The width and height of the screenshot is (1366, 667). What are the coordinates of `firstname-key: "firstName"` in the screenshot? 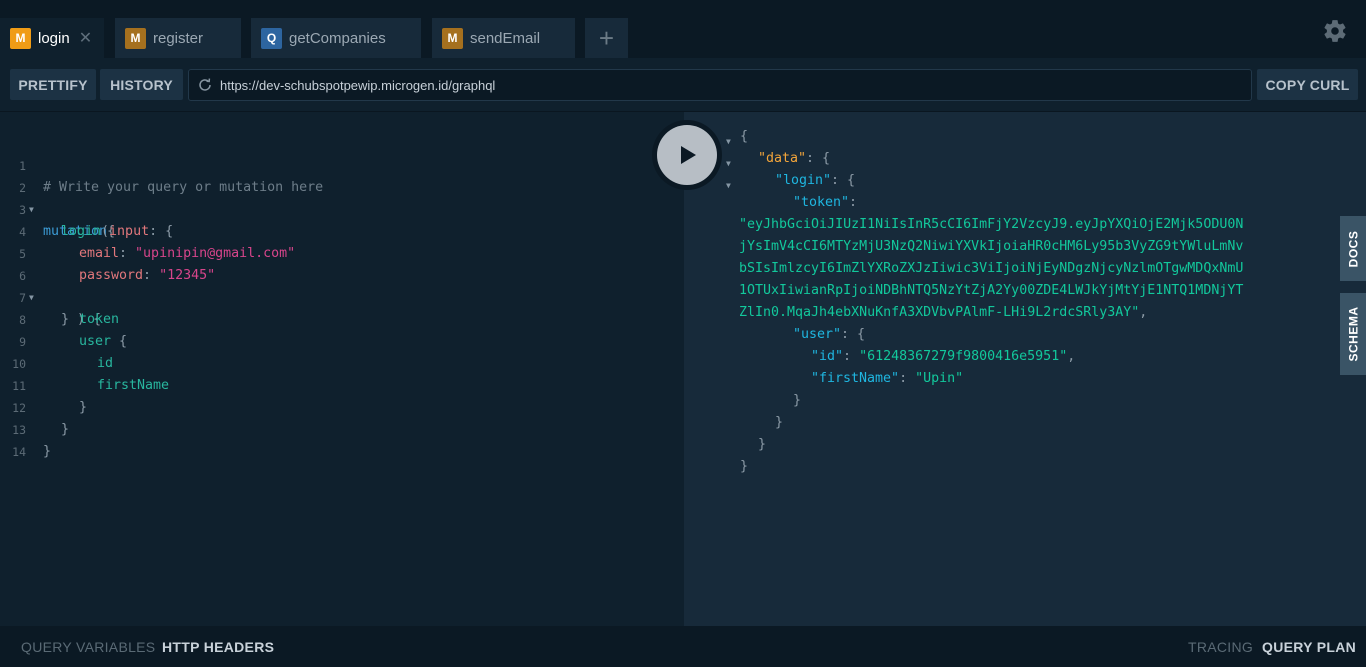 It's located at (855, 378).